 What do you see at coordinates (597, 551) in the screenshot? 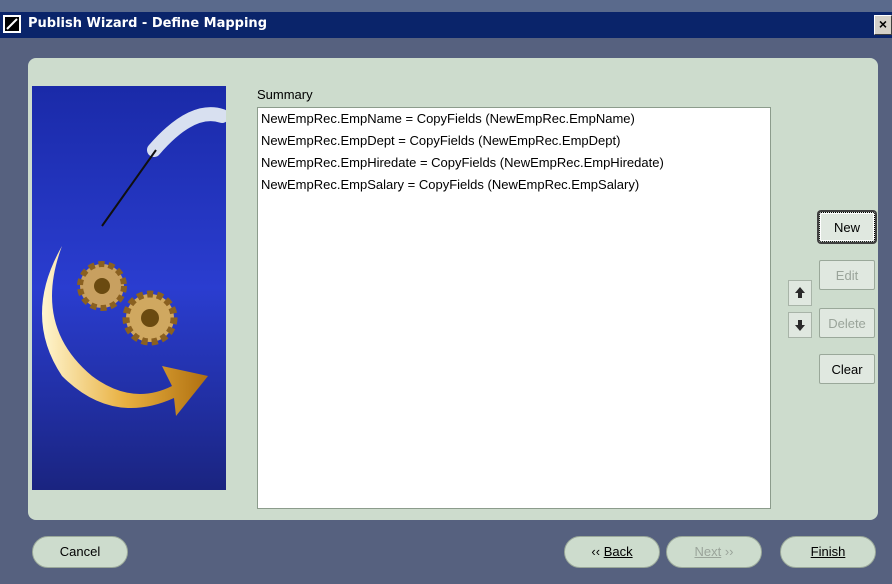
I see `chevron-left-icon: ‹‹` at bounding box center [597, 551].